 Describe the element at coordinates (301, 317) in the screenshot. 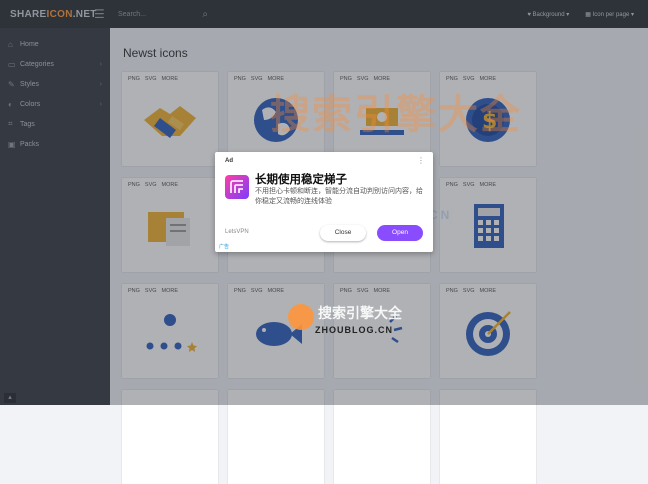

I see `watermark-logo-icon` at that location.